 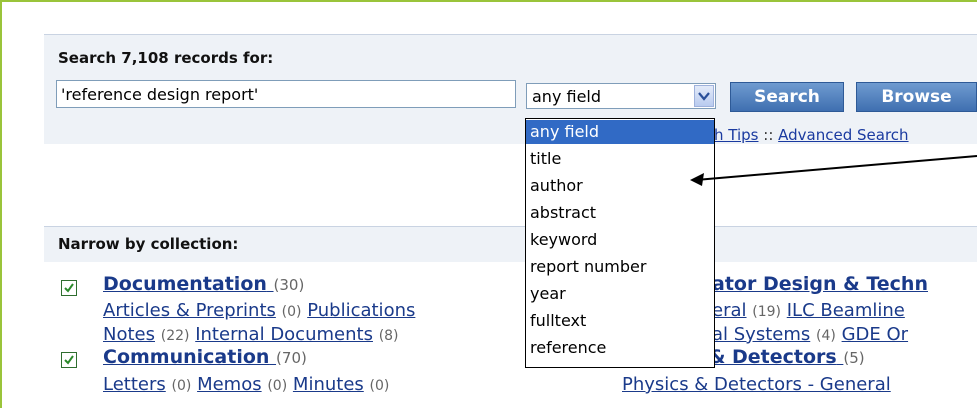 I want to click on collection-subline: Articles & Preprints (0) Publications, so click(x=259, y=310).